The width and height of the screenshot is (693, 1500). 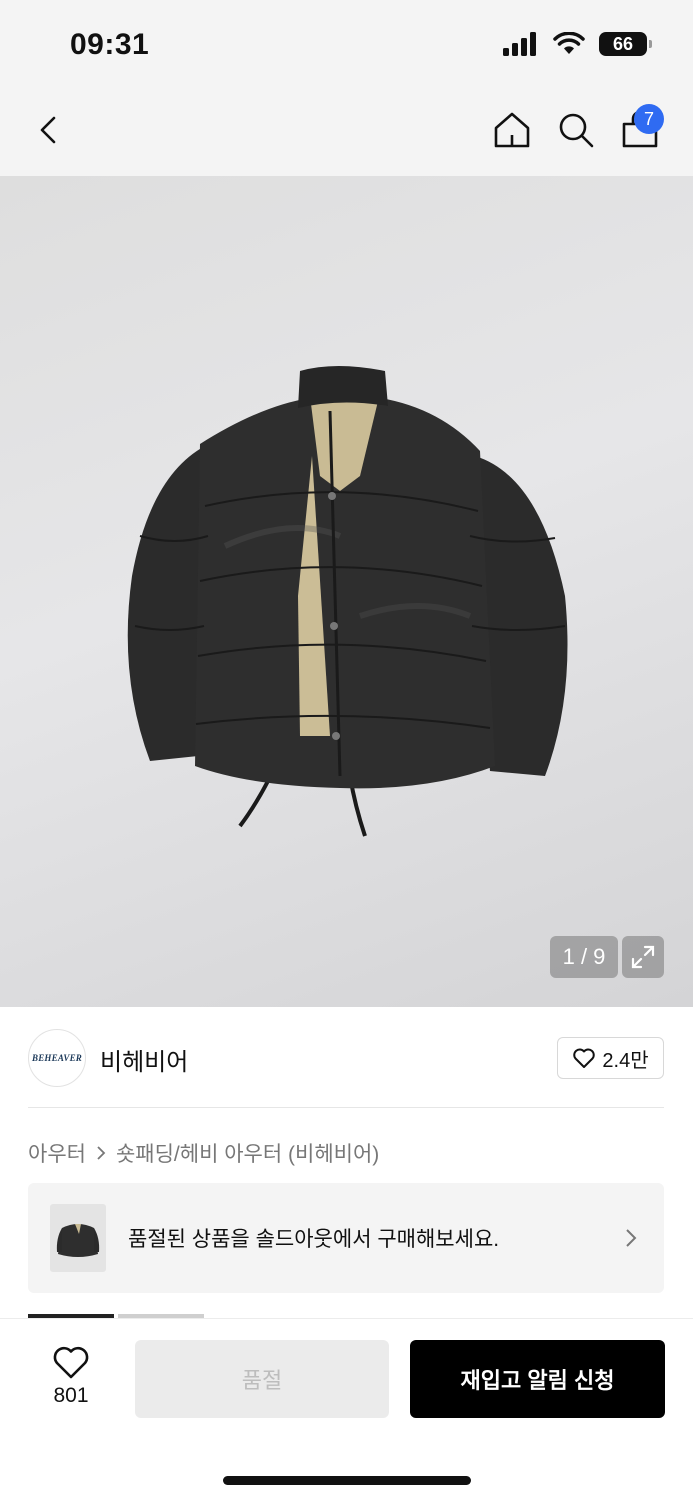 What do you see at coordinates (262, 1379) in the screenshot?
I see `soldout-button: 품절` at bounding box center [262, 1379].